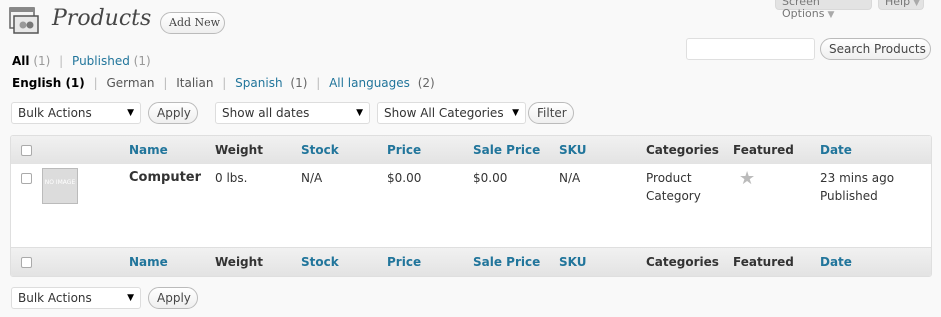 This screenshot has height=317, width=941. Describe the element at coordinates (37, 83) in the screenshot. I see `language-label-english: English` at that location.